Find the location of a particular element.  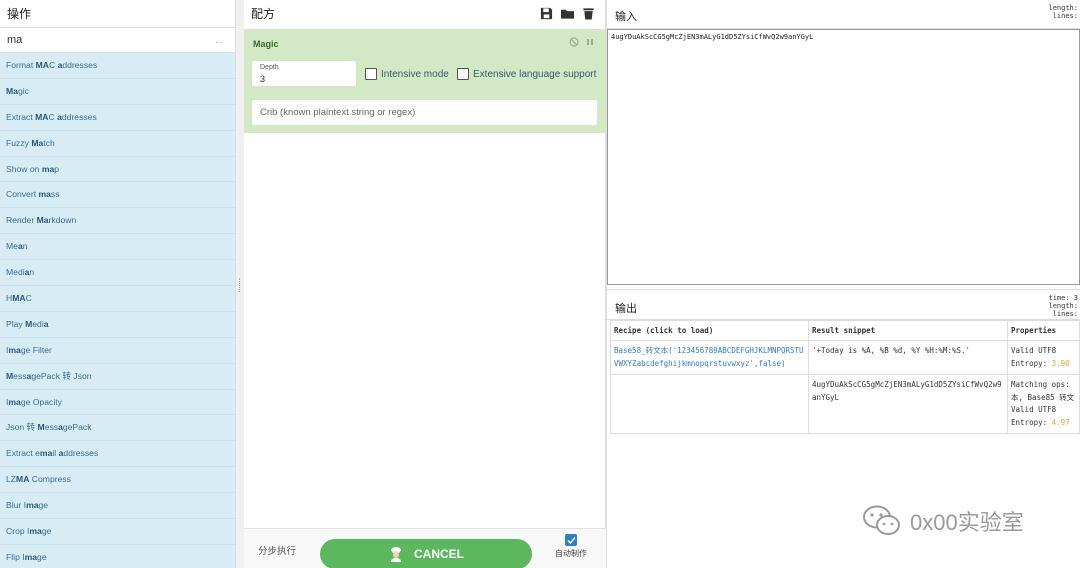

save-icon is located at coordinates (546, 13).